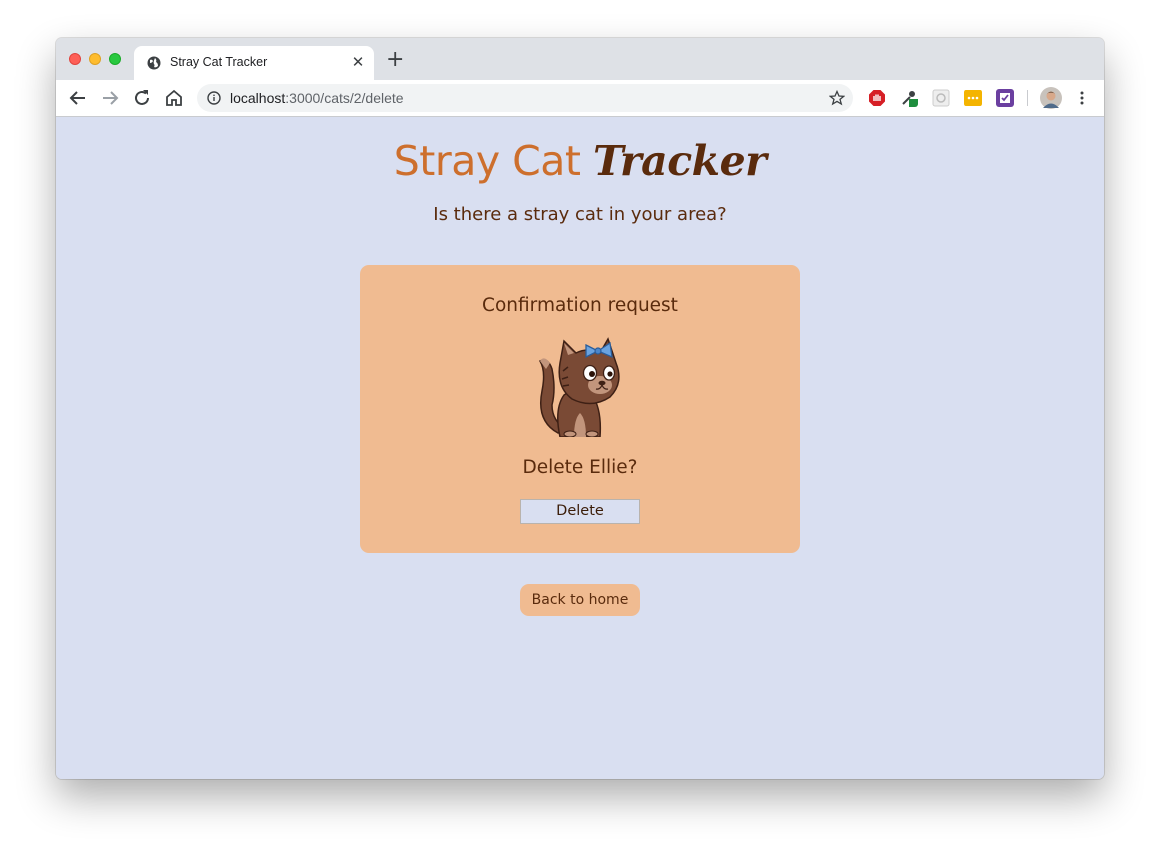 The image size is (1160, 853). Describe the element at coordinates (580, 305) in the screenshot. I see `card-heading: Confirmation request` at that location.